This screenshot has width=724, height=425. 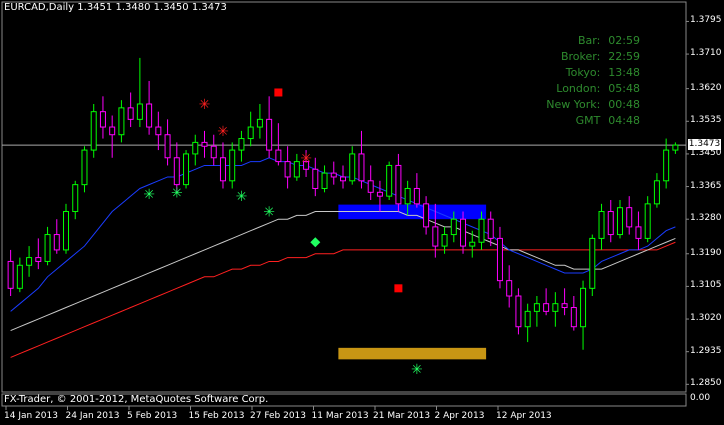 What do you see at coordinates (706, 53) in the screenshot?
I see `price-tick-label: 1.3710` at bounding box center [706, 53].